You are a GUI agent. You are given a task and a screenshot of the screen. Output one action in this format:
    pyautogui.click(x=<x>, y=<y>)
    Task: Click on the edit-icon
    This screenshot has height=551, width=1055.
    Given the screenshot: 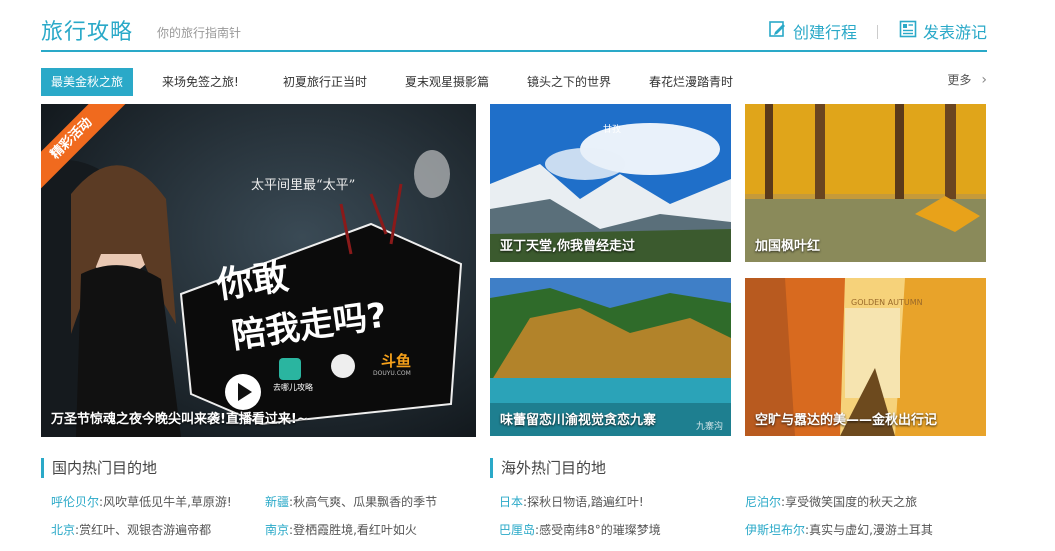 What is the action you would take?
    pyautogui.click(x=778, y=31)
    